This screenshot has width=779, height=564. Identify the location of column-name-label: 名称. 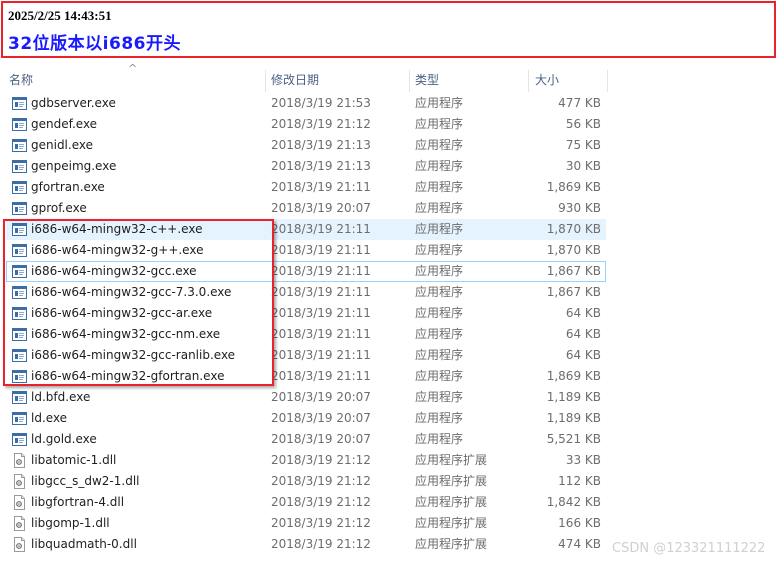
(21, 80).